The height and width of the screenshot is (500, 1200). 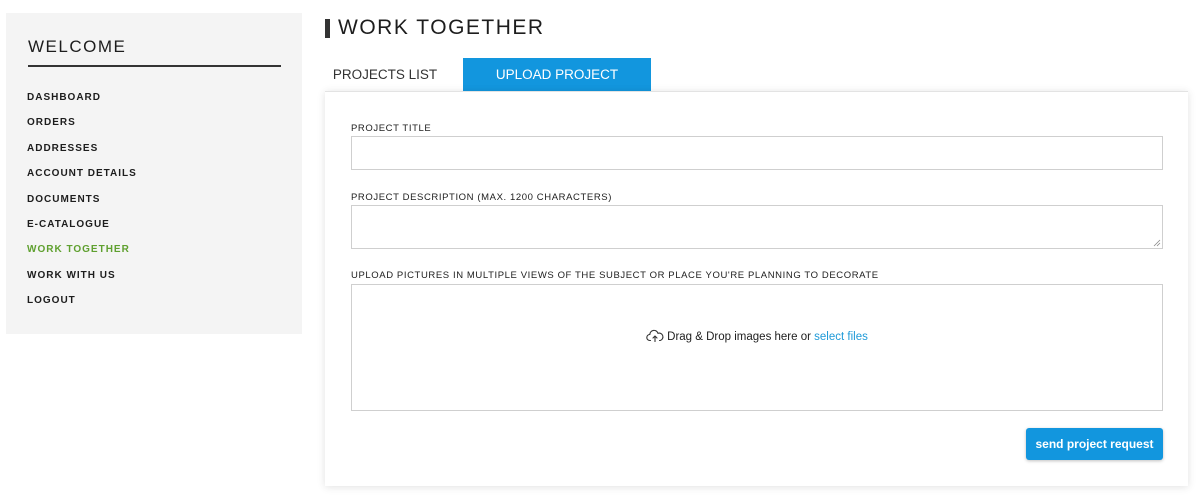 I want to click on sidebar-item-addresses: ADDRESSES, so click(x=82, y=155).